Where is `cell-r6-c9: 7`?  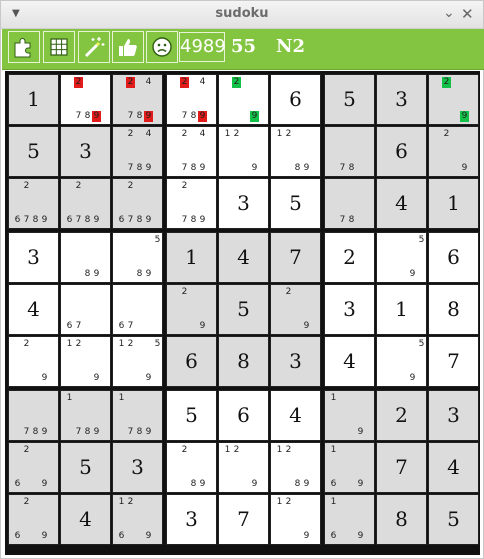
cell-r6-c9: 7 is located at coordinates (453, 361).